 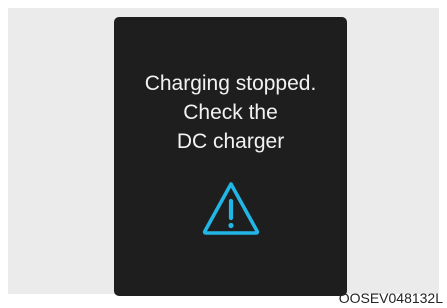 I want to click on message-line-2: Check the, so click(x=230, y=112).